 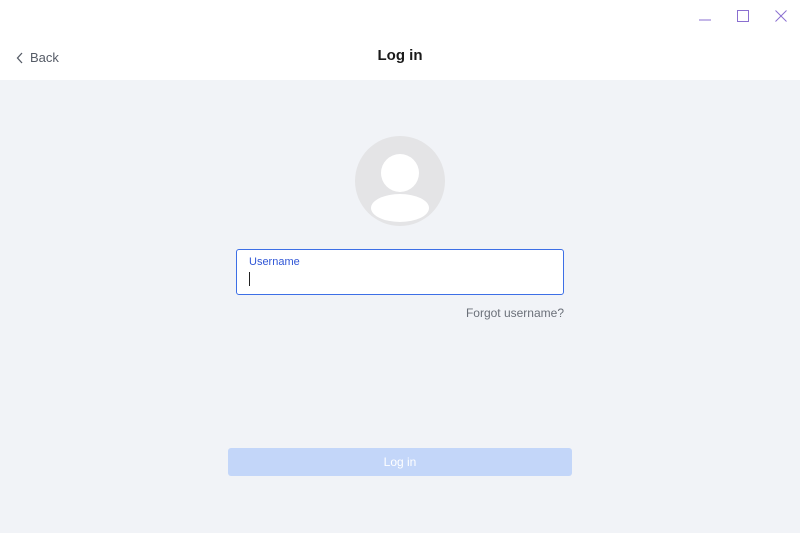 I want to click on maximize-icon, so click(x=743, y=16).